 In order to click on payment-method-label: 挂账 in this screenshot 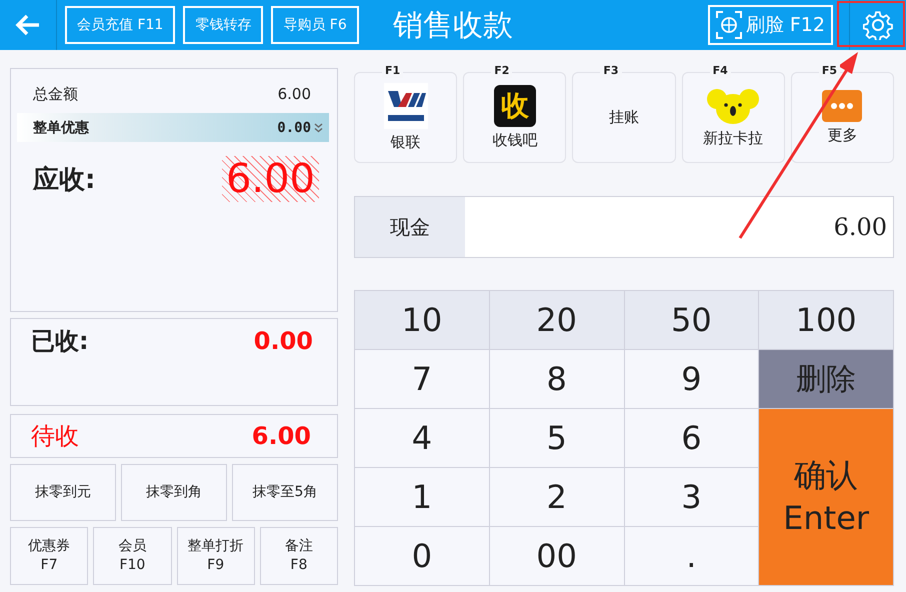, I will do `click(624, 117)`.